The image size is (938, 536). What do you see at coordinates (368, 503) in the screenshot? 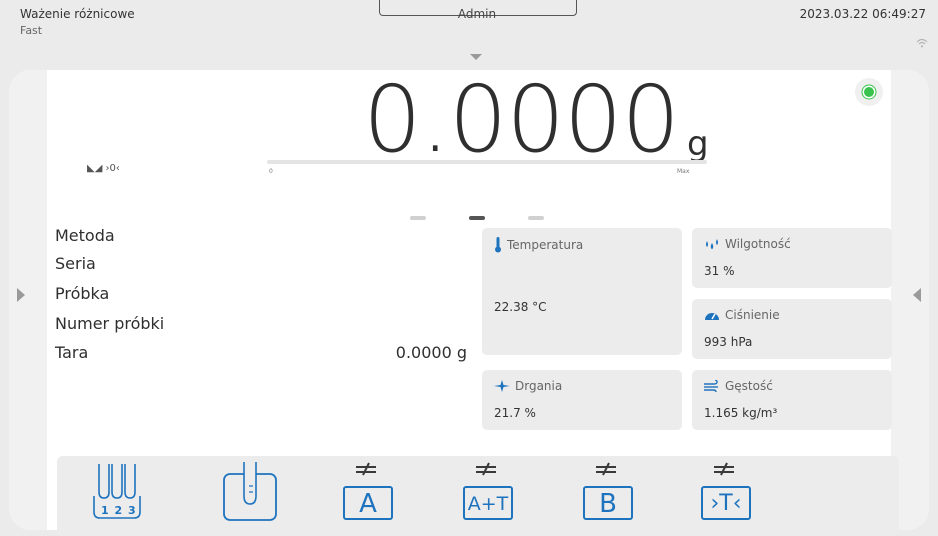
I see `tare-a-label: A` at bounding box center [368, 503].